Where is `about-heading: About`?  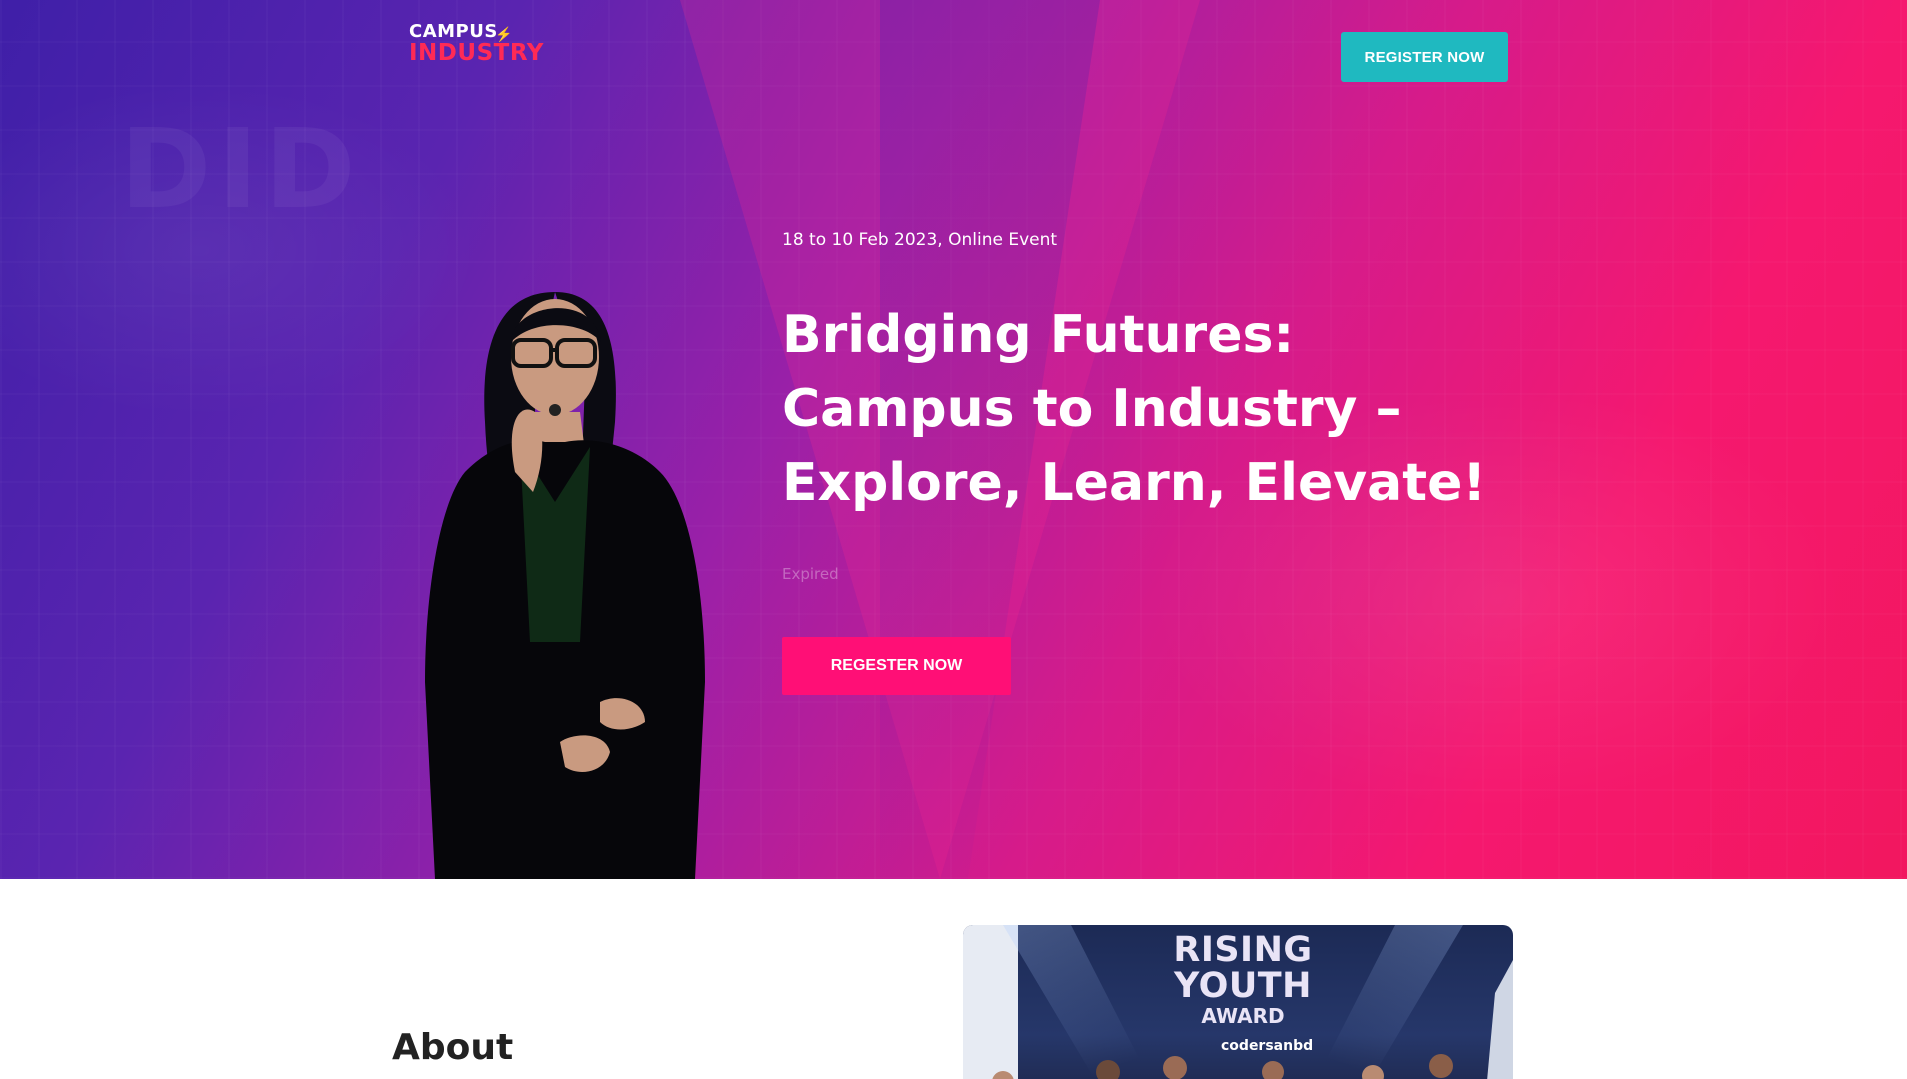
about-heading: About is located at coordinates (453, 1047).